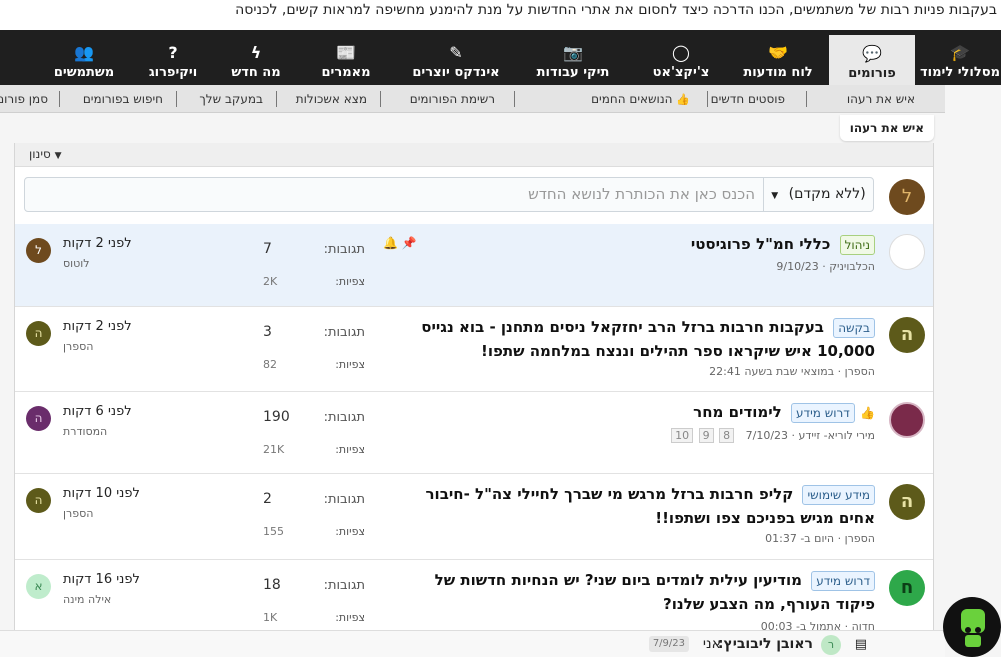 Image resolution: width=1001 pixels, height=657 pixels. What do you see at coordinates (825, 266) in the screenshot?
I see `thread-meta: הכלבויניק · 9/10/23` at bounding box center [825, 266].